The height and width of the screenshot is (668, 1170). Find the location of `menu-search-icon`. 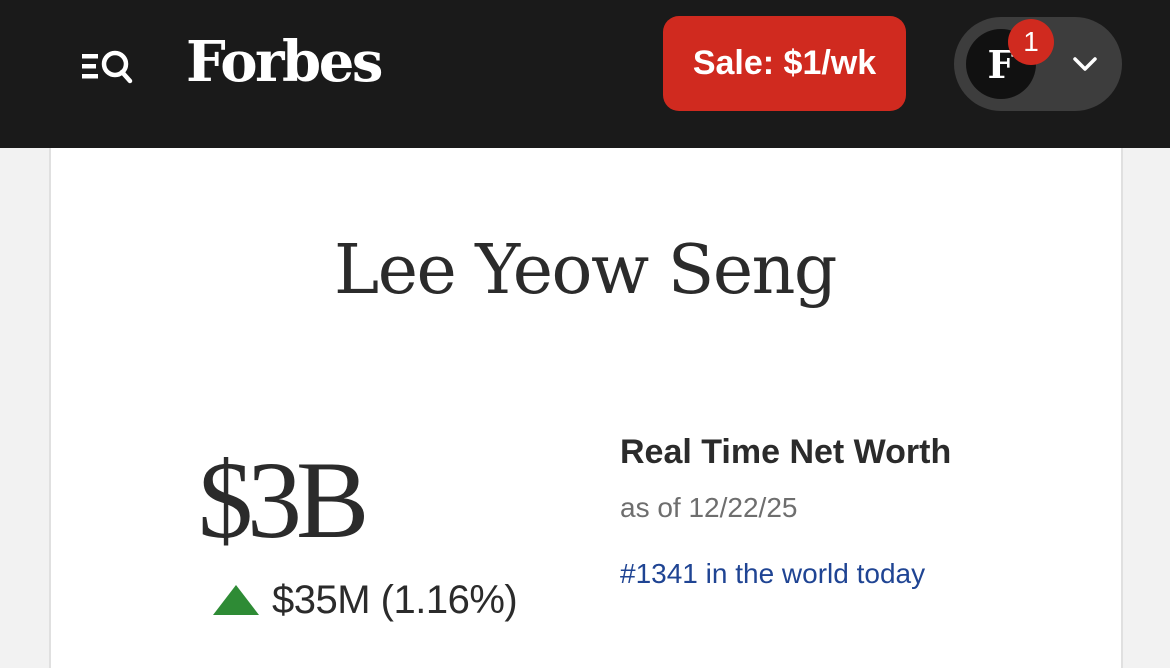

menu-search-icon is located at coordinates (108, 66).